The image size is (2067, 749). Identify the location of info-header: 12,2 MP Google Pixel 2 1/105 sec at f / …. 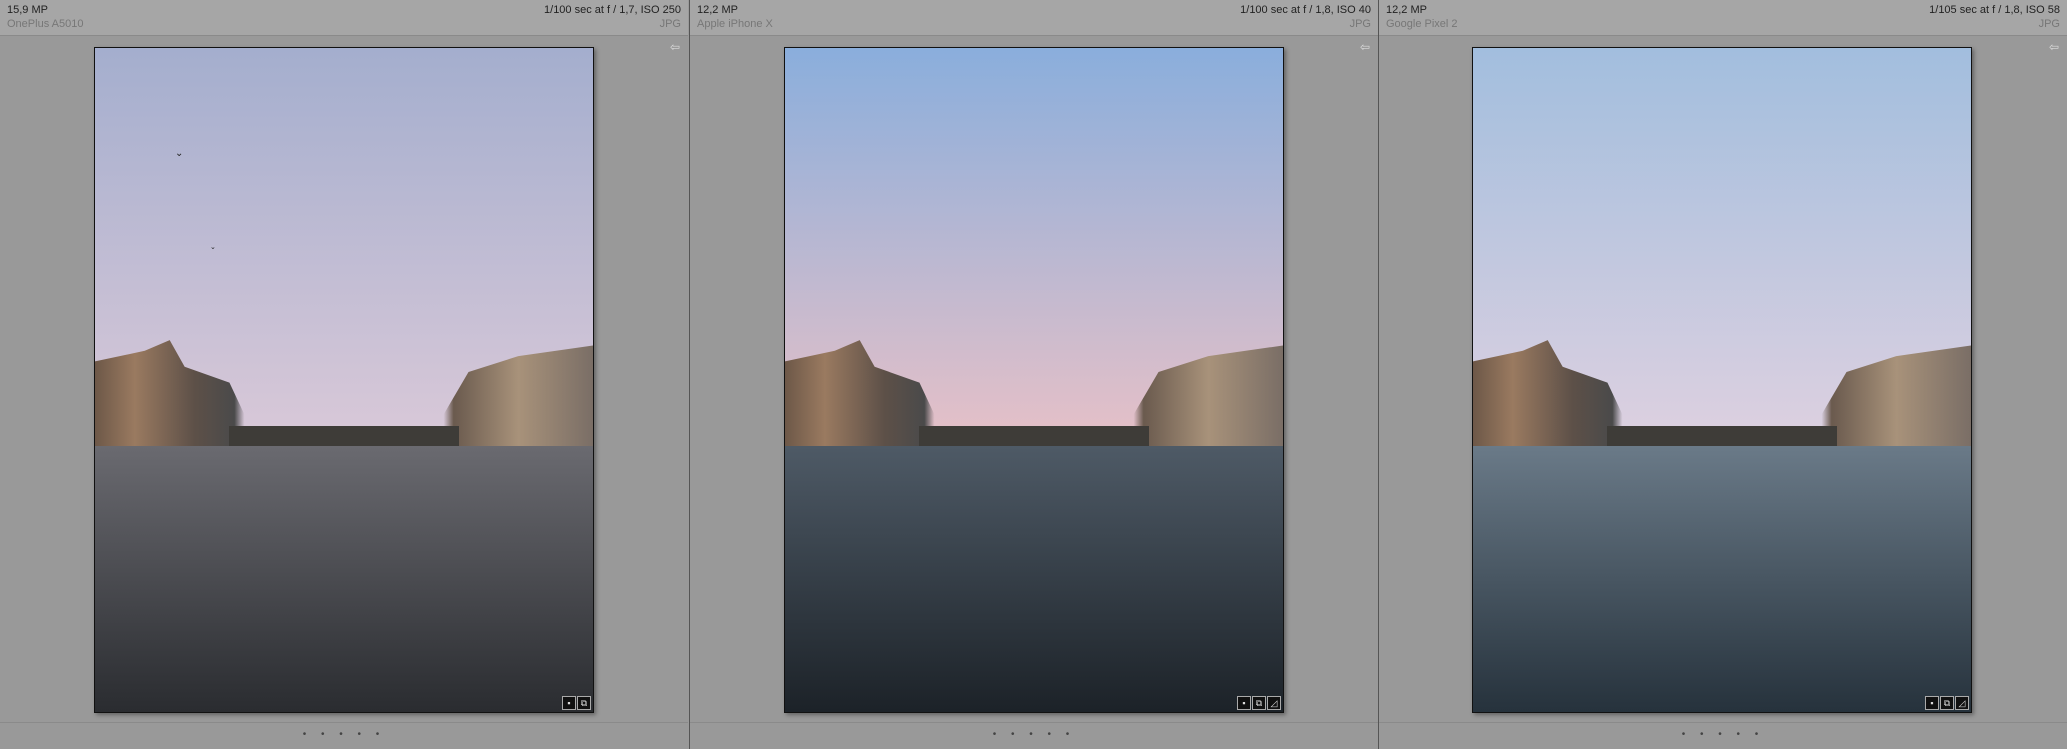
(1723, 18).